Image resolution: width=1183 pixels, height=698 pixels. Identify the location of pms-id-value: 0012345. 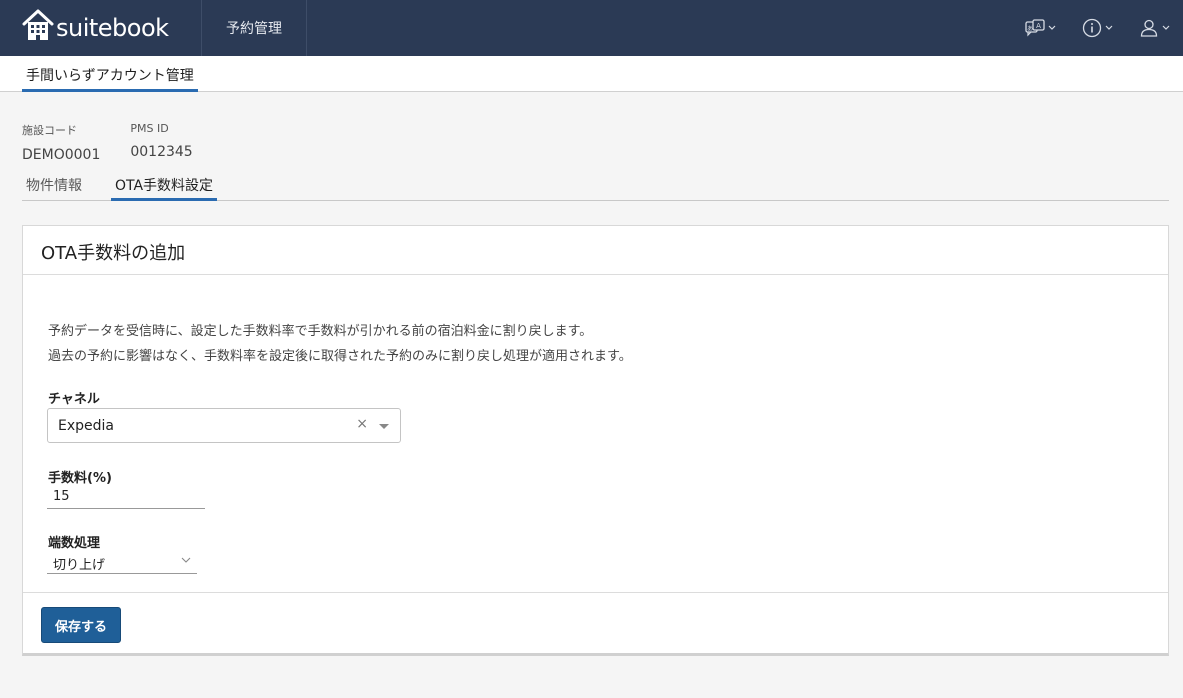
(161, 152).